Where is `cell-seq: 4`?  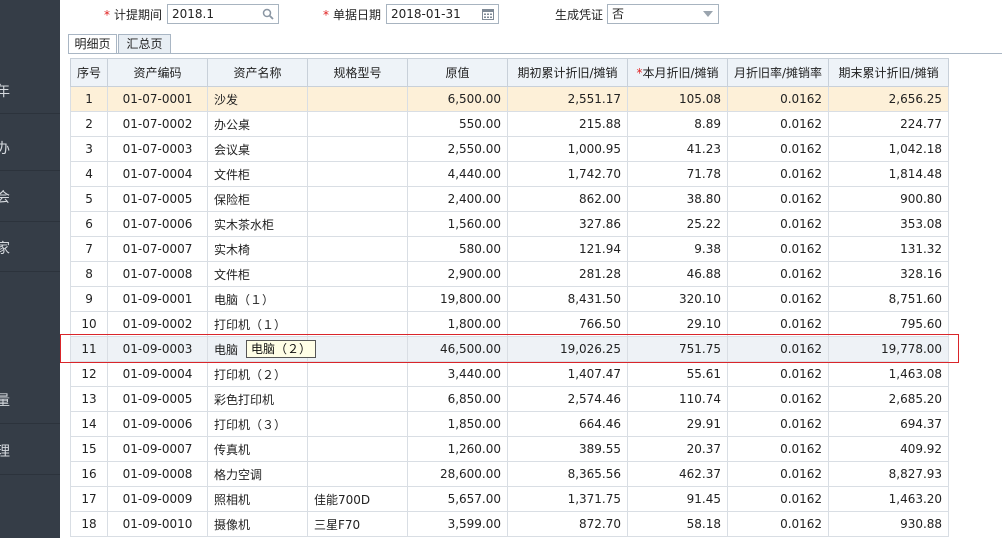
cell-seq: 4 is located at coordinates (89, 174).